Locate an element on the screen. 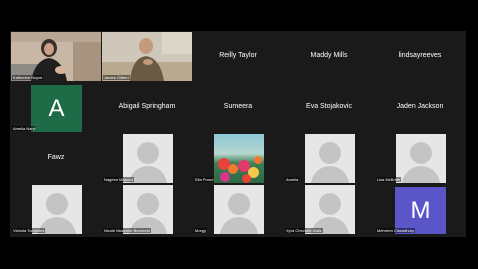 This screenshot has width=478, height=269. avatar: M is located at coordinates (420, 210).